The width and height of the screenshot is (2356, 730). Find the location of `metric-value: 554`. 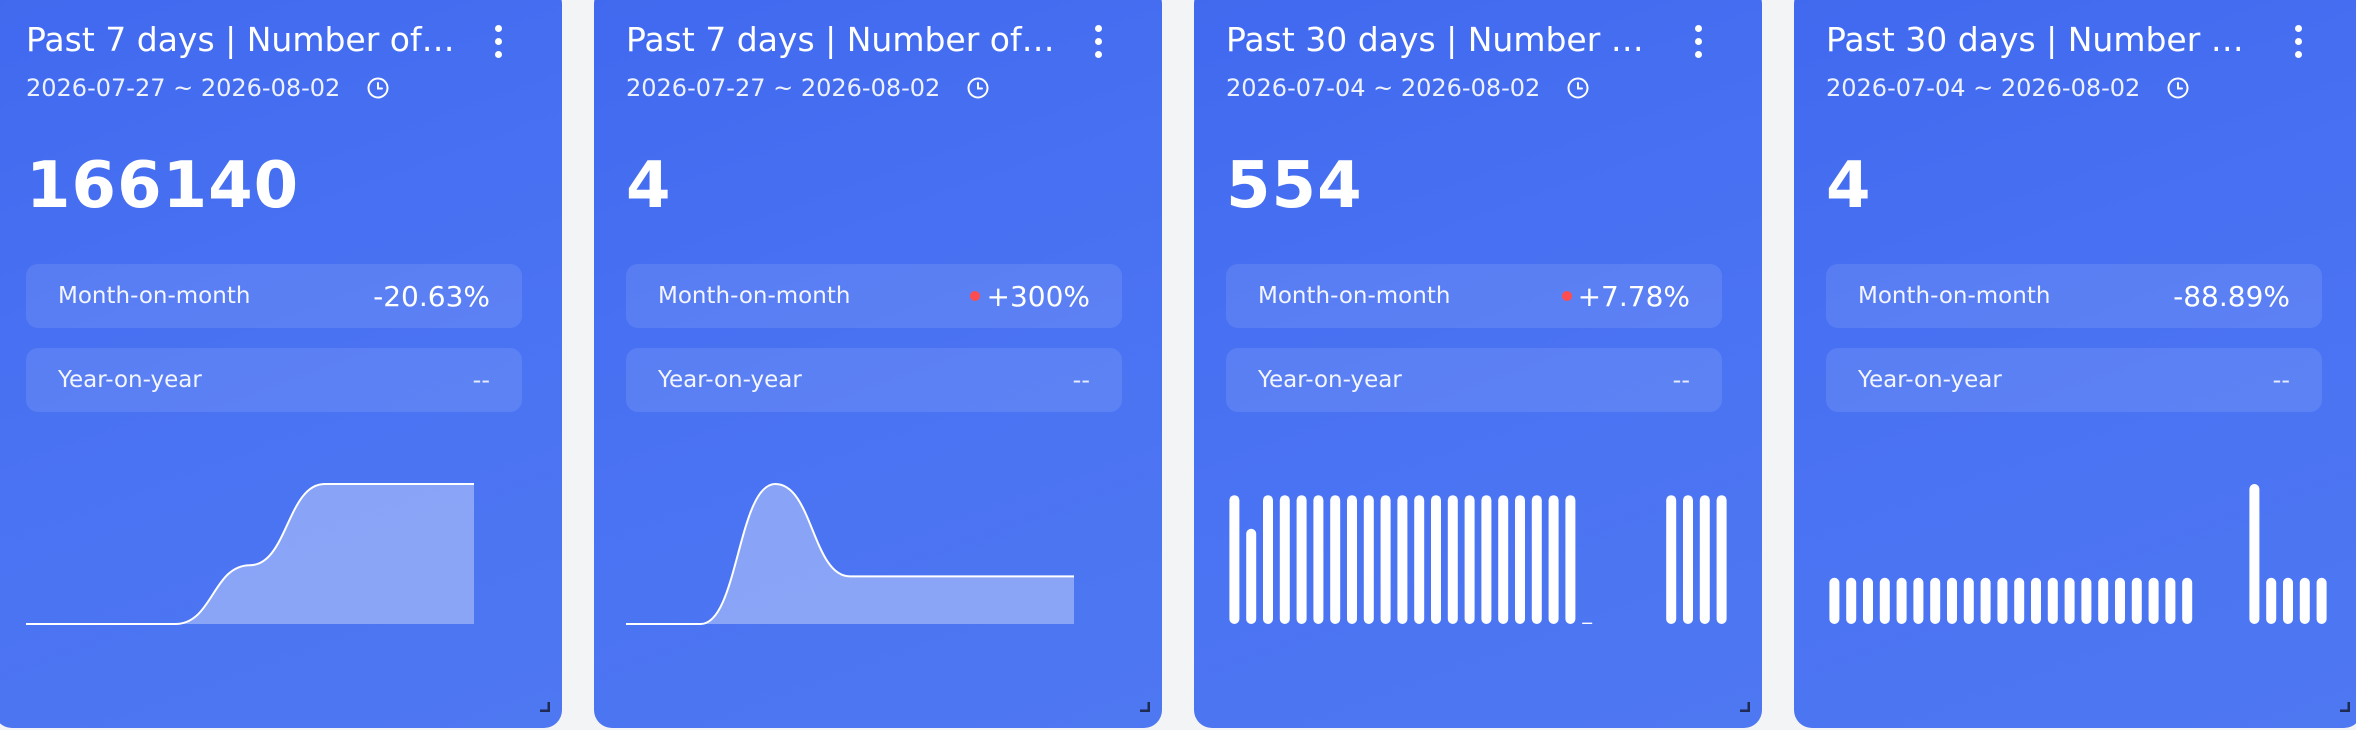

metric-value: 554 is located at coordinates (1294, 186).